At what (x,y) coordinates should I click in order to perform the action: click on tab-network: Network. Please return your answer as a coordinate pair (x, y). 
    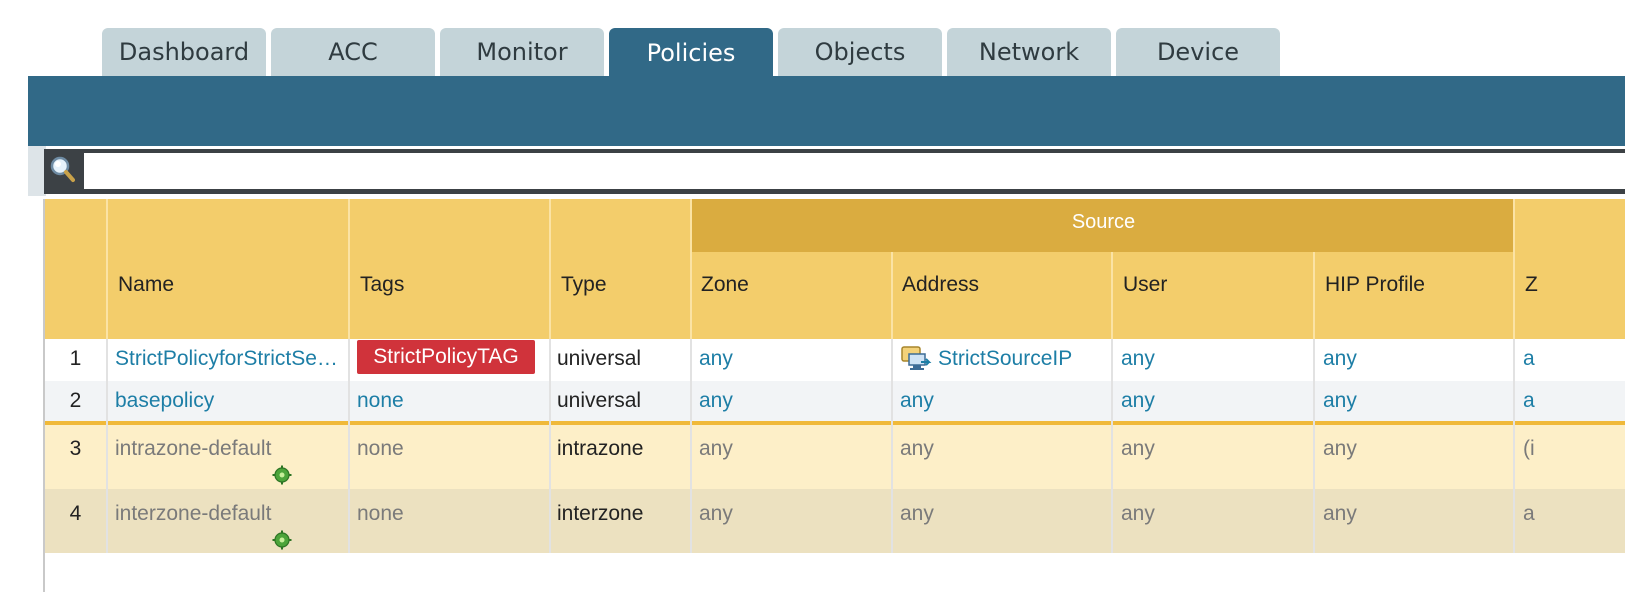
    Looking at the image, I should click on (1029, 52).